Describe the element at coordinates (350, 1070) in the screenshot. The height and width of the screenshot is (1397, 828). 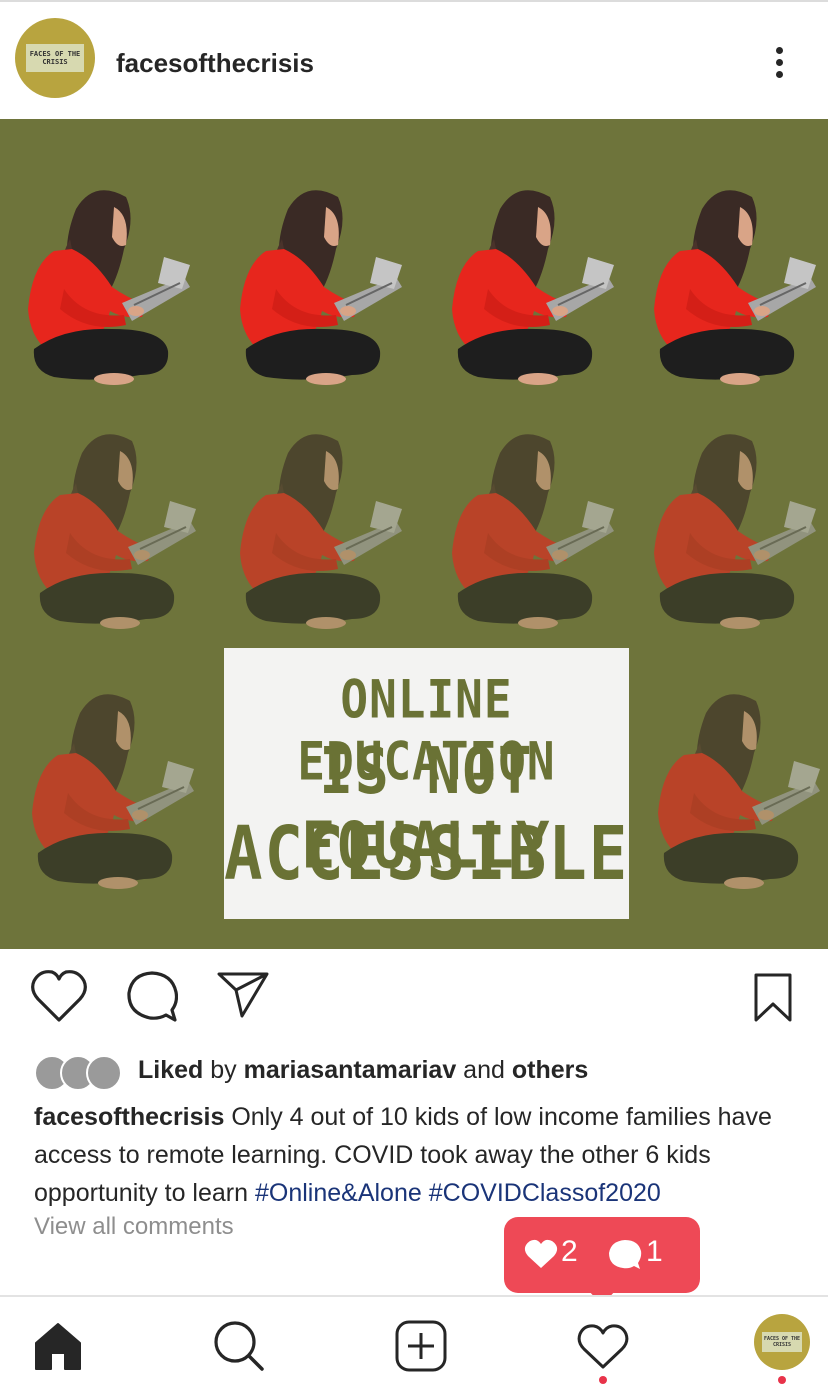
I see `liker-username: mariasantamariav` at that location.